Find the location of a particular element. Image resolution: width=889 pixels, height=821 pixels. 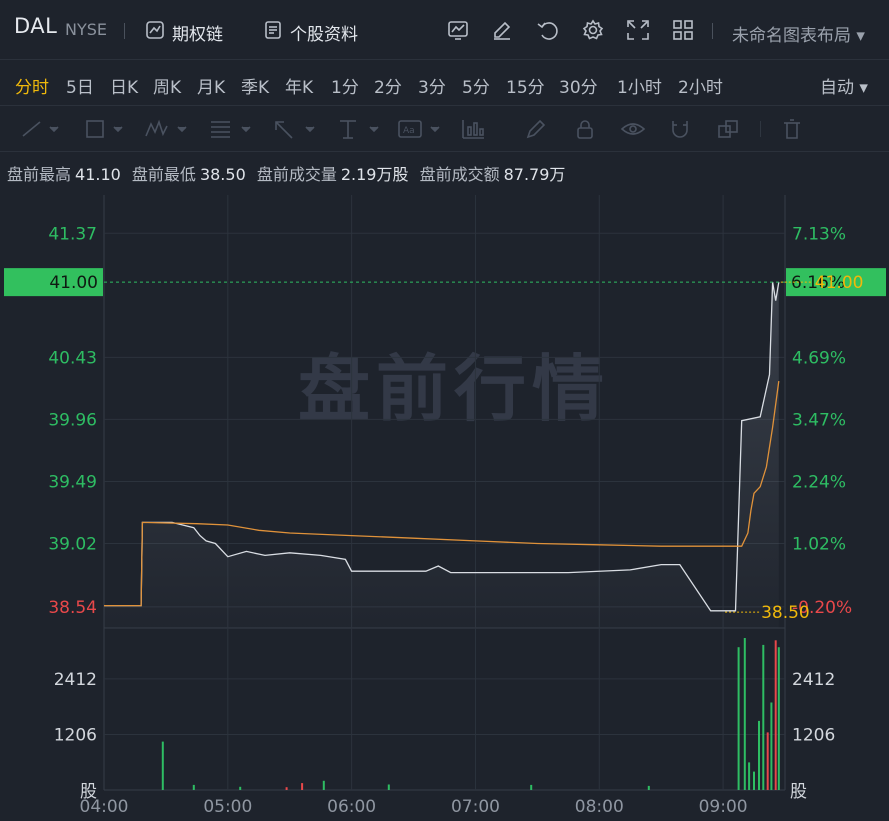

x-tick-label: 07:00 is located at coordinates (475, 807).